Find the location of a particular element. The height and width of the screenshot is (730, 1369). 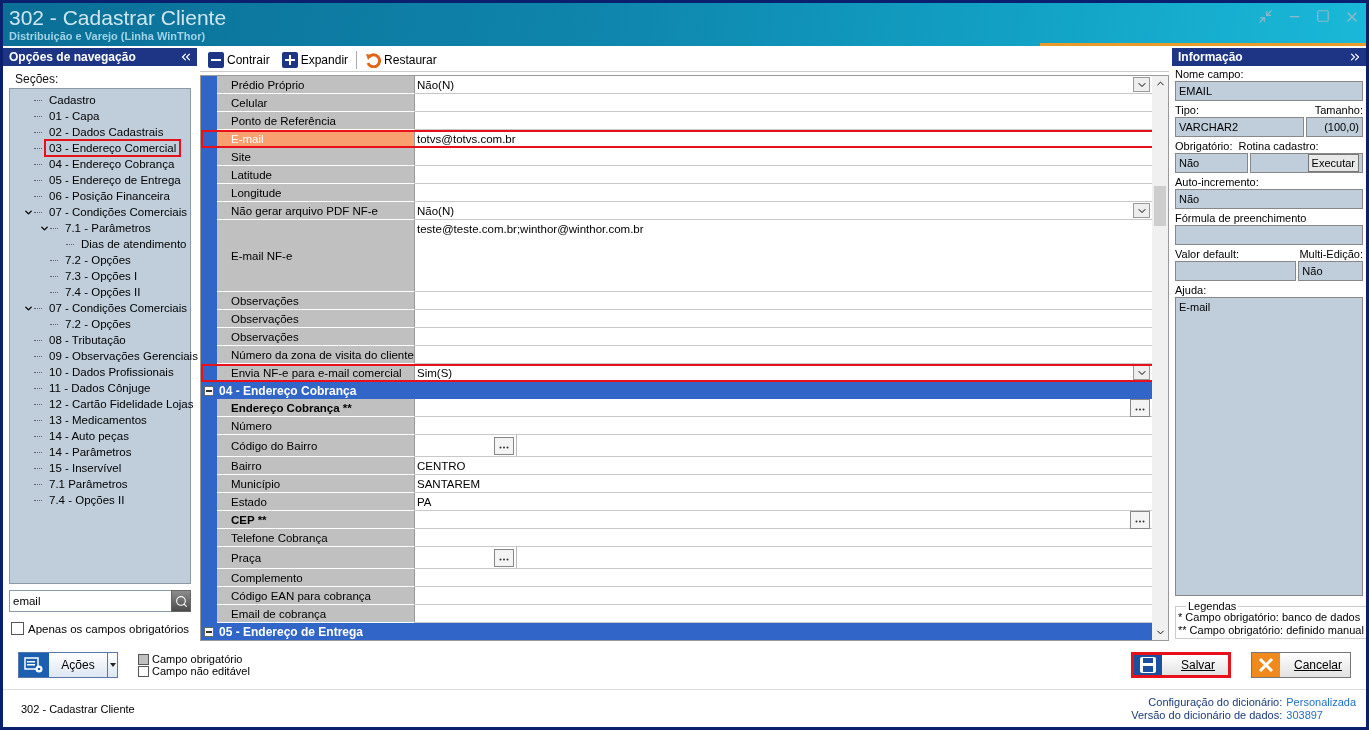

field-label: Município is located at coordinates (316, 484).